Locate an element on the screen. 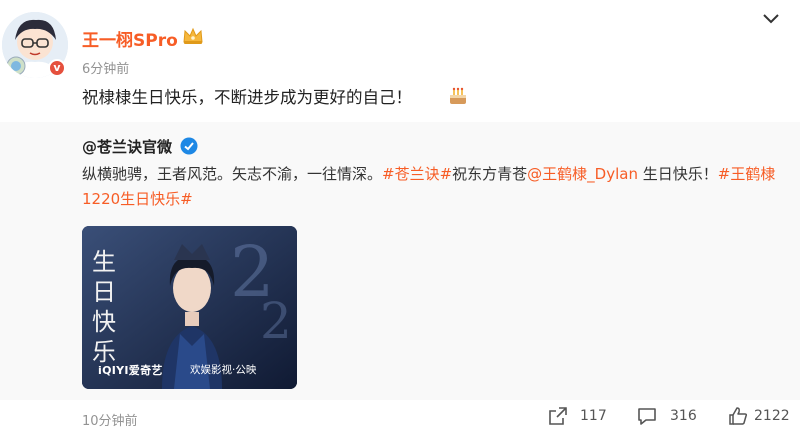 This screenshot has height=439, width=800. cake-icon is located at coordinates (458, 95).